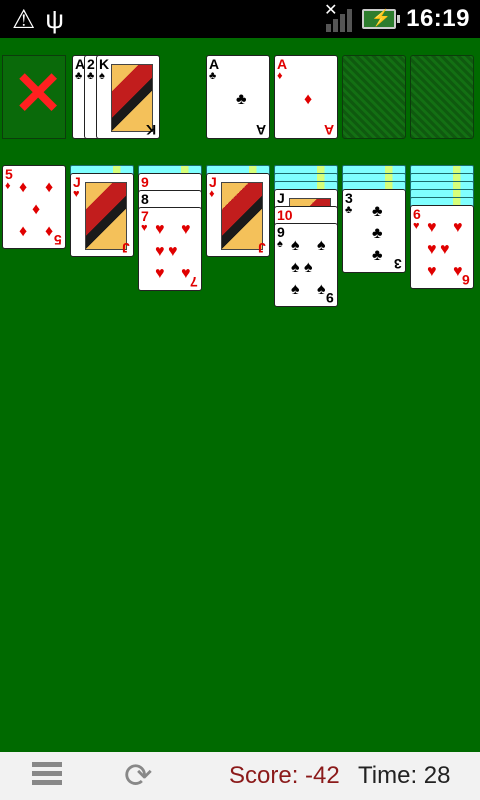  I want to click on card-rank: K, so click(104, 64).